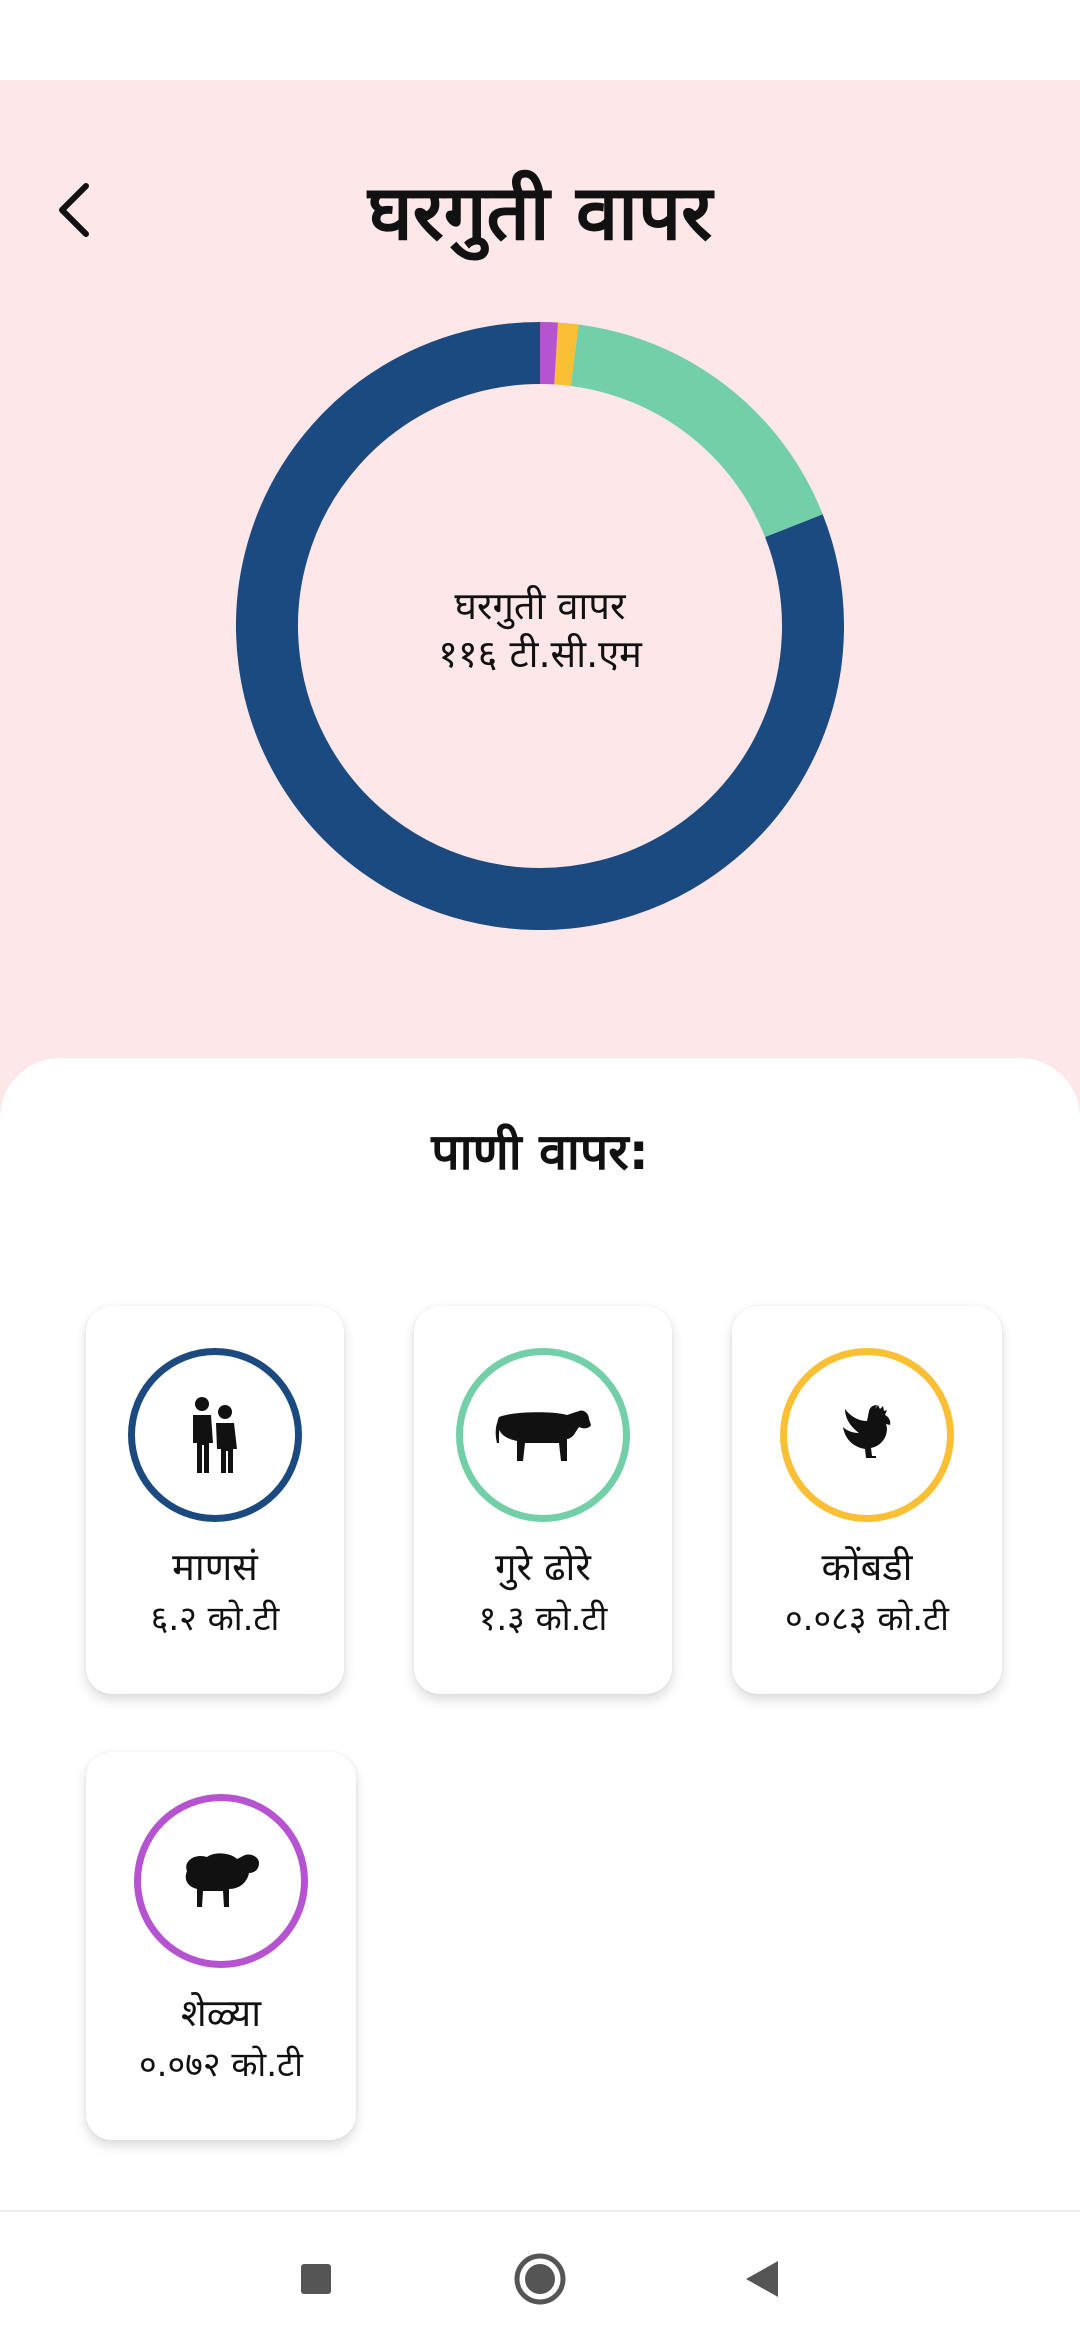 This screenshot has width=1080, height=2342. I want to click on card-poultry: कोंबडी ०.०८३ को.टी, so click(867, 1500).